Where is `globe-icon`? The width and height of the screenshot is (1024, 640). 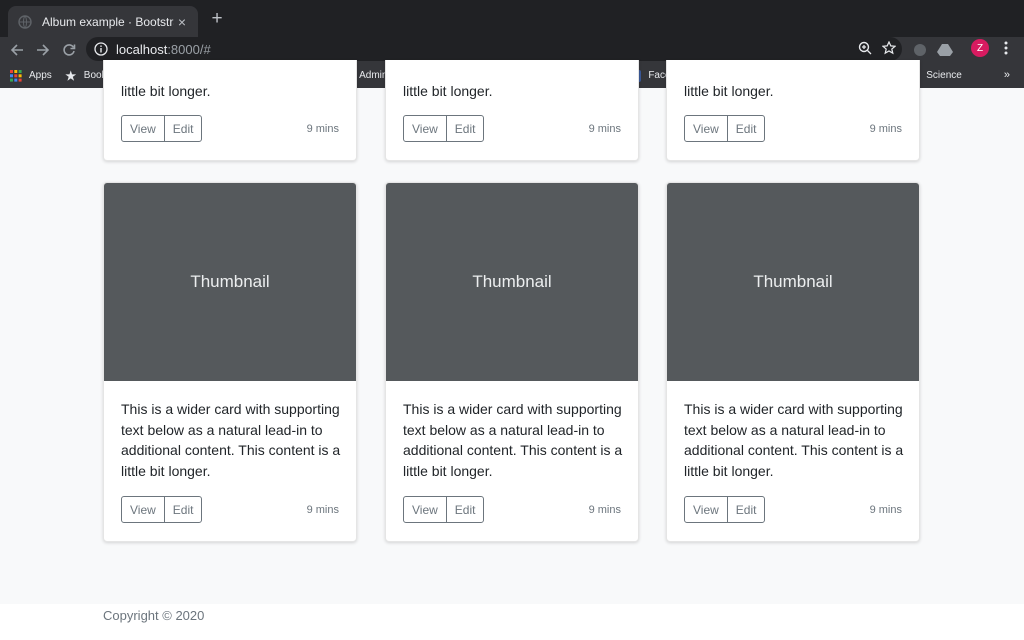 globe-icon is located at coordinates (25, 21).